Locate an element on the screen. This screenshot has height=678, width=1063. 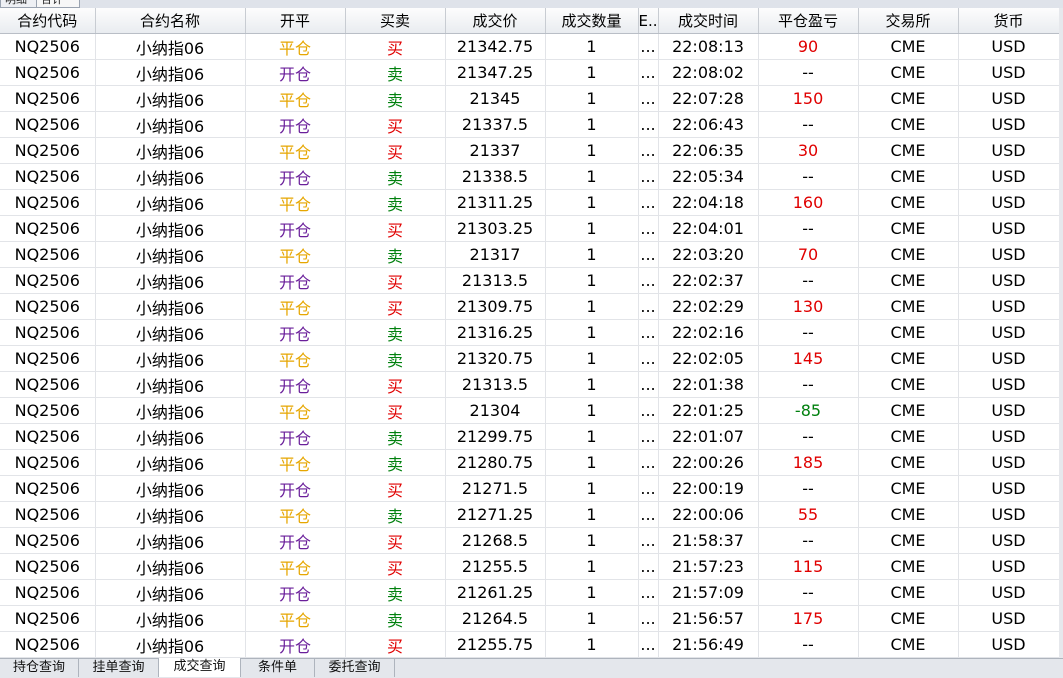
cell-price: 21337.5 is located at coordinates (495, 124).